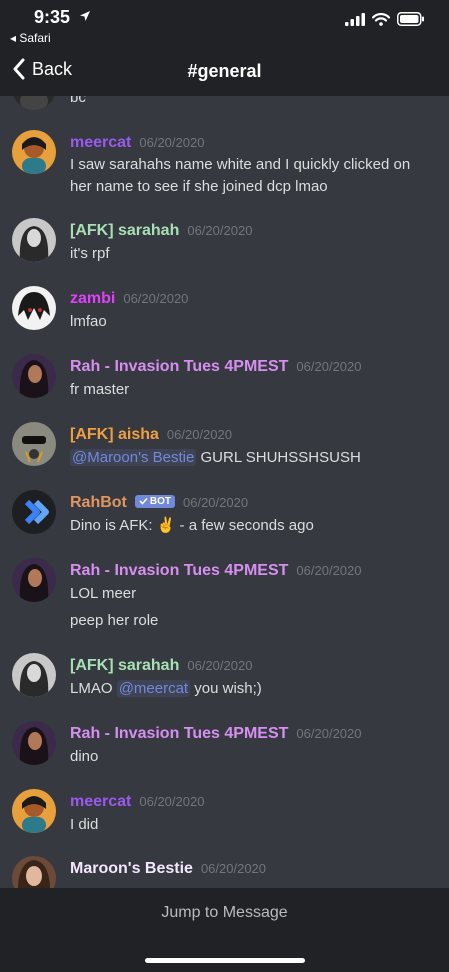 Image resolution: width=449 pixels, height=972 pixels. I want to click on message-header: RahBot BOT 06/20/2020, so click(159, 503).